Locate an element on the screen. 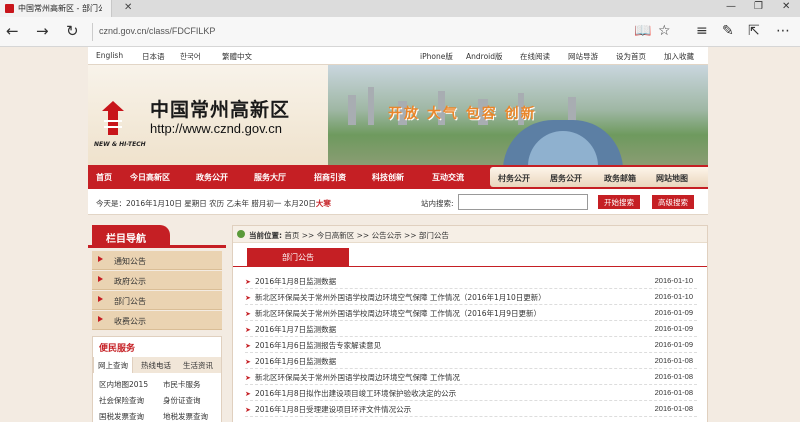  site-search-input is located at coordinates (523, 202).